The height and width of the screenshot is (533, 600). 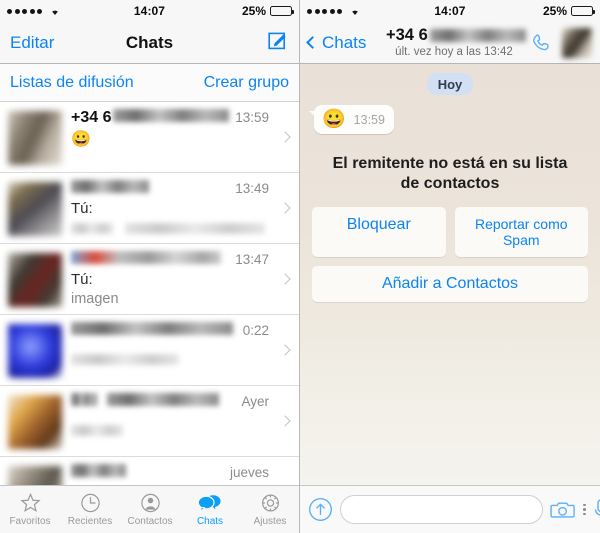 I want to click on tab-recientes: Recientes, so click(x=90, y=509).